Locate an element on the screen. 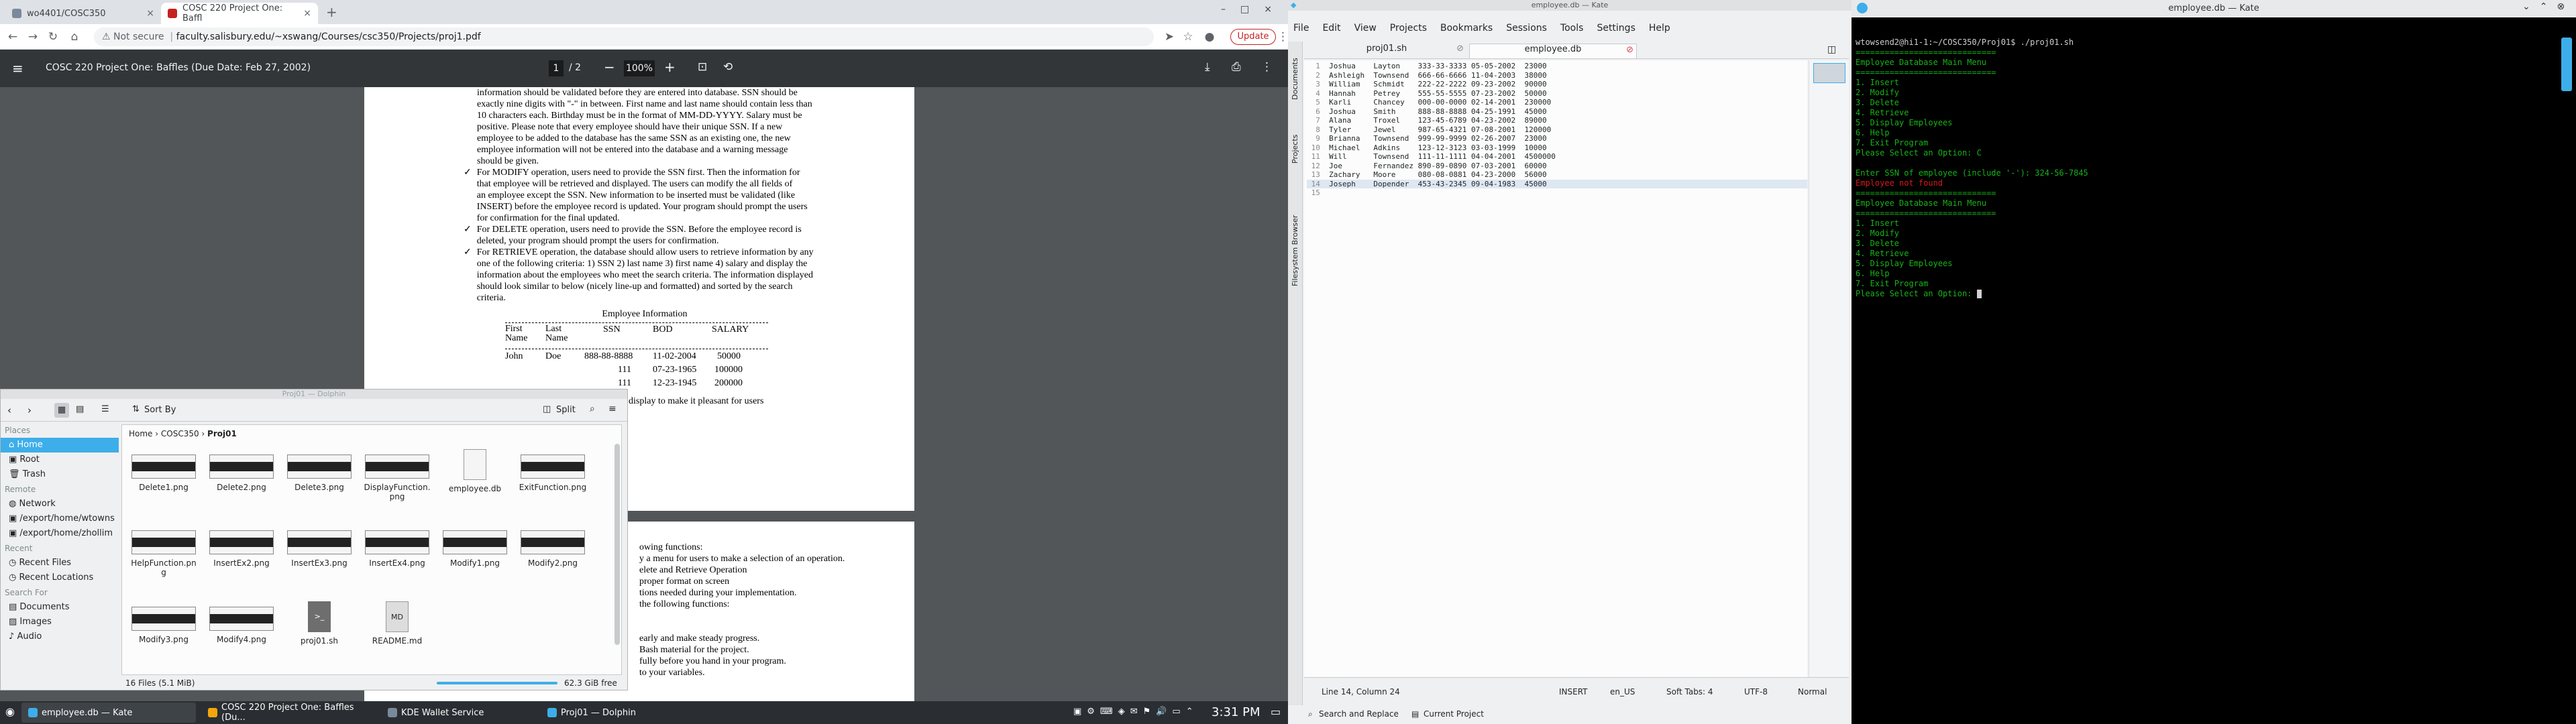 The width and height of the screenshot is (2576, 724). breadcrumb-cosc350: COSC350 is located at coordinates (180, 433).